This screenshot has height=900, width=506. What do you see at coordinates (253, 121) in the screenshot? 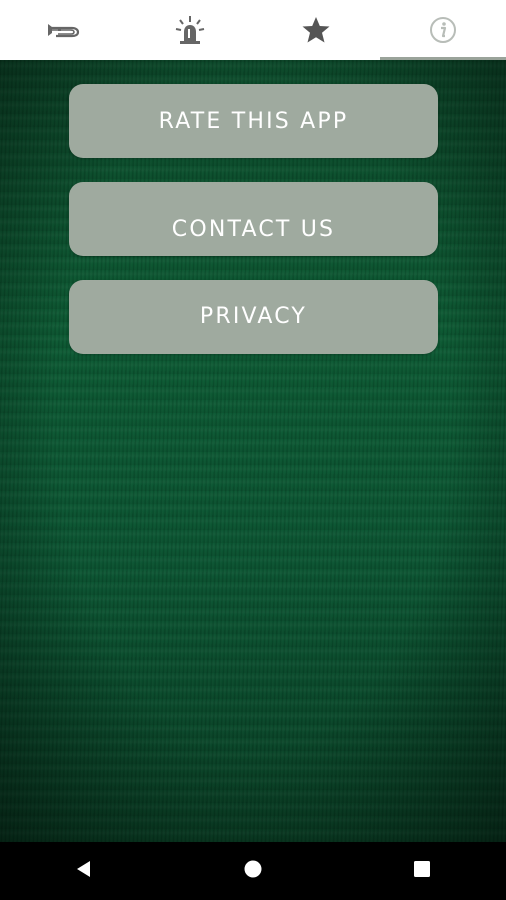
I see `rate-this-app-button: RATE THIS APP` at bounding box center [253, 121].